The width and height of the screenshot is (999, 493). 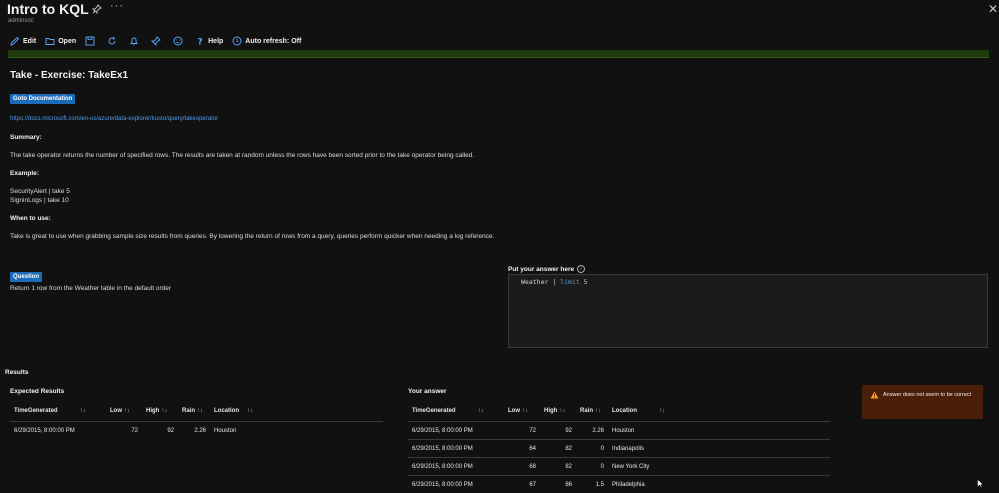 What do you see at coordinates (273, 41) in the screenshot?
I see `auto-refresh-label: Auto refresh: Off` at bounding box center [273, 41].